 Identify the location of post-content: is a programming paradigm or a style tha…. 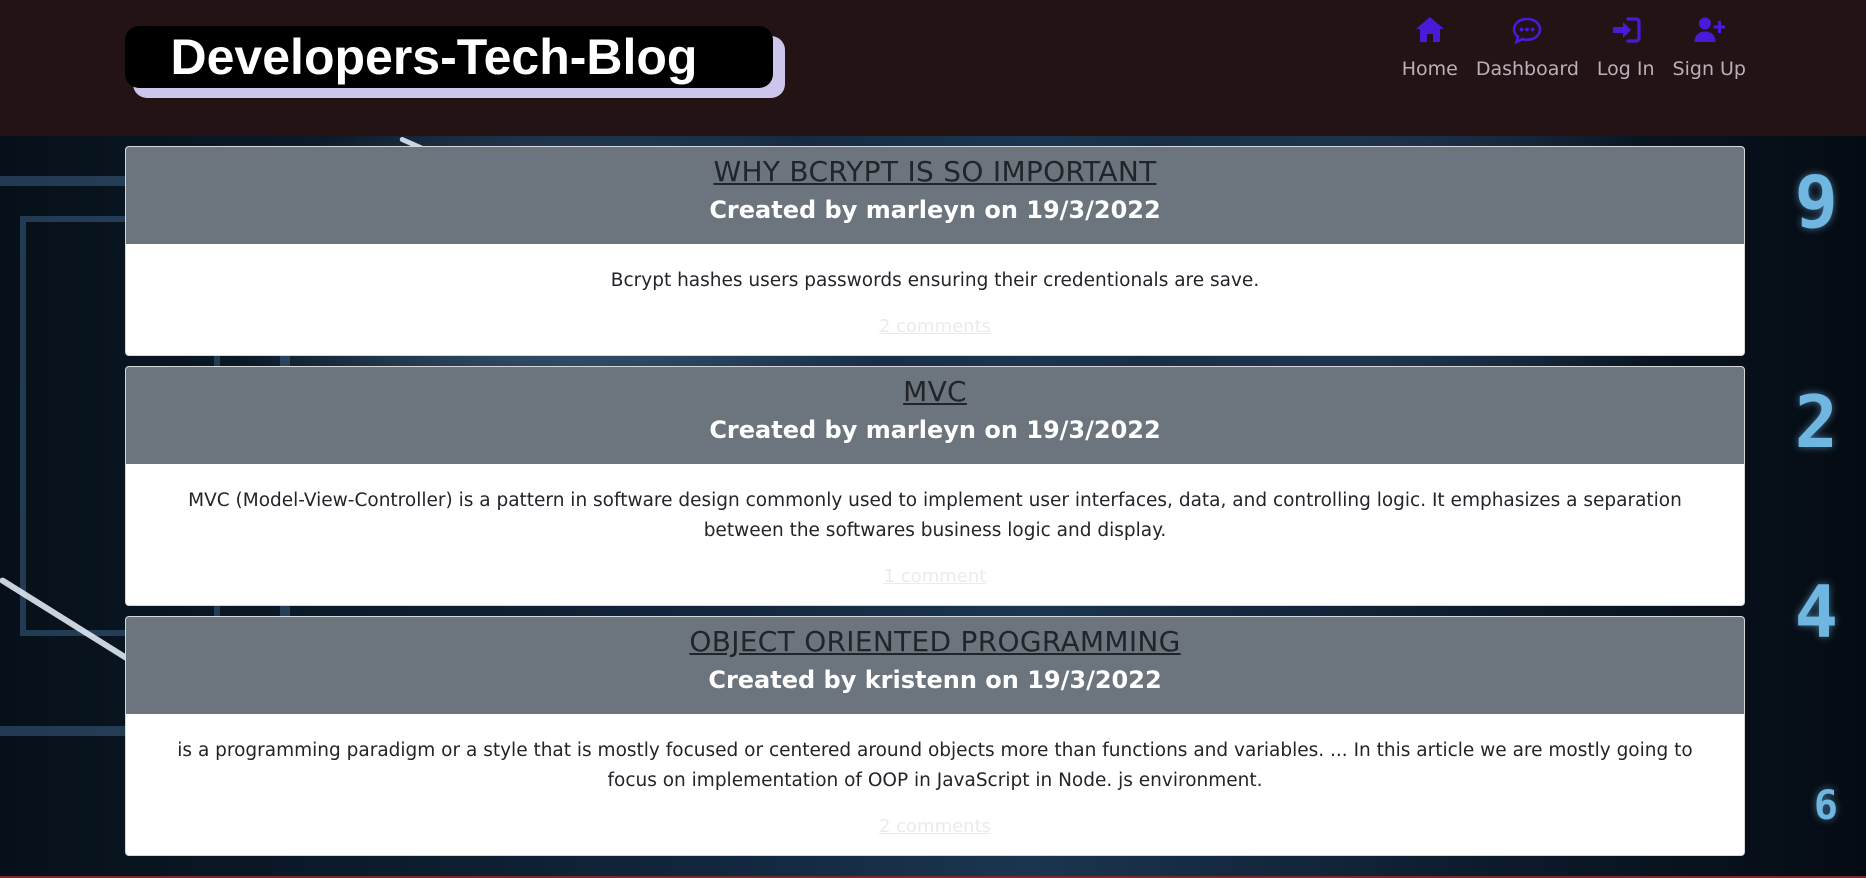
(935, 765).